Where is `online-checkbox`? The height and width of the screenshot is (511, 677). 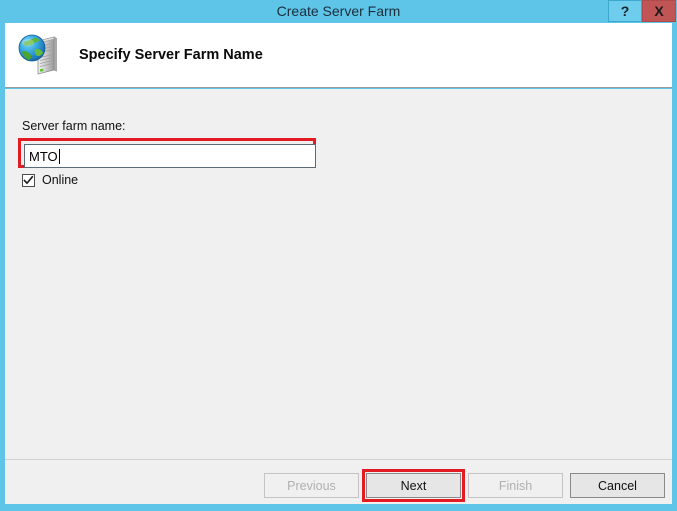 online-checkbox is located at coordinates (28, 180).